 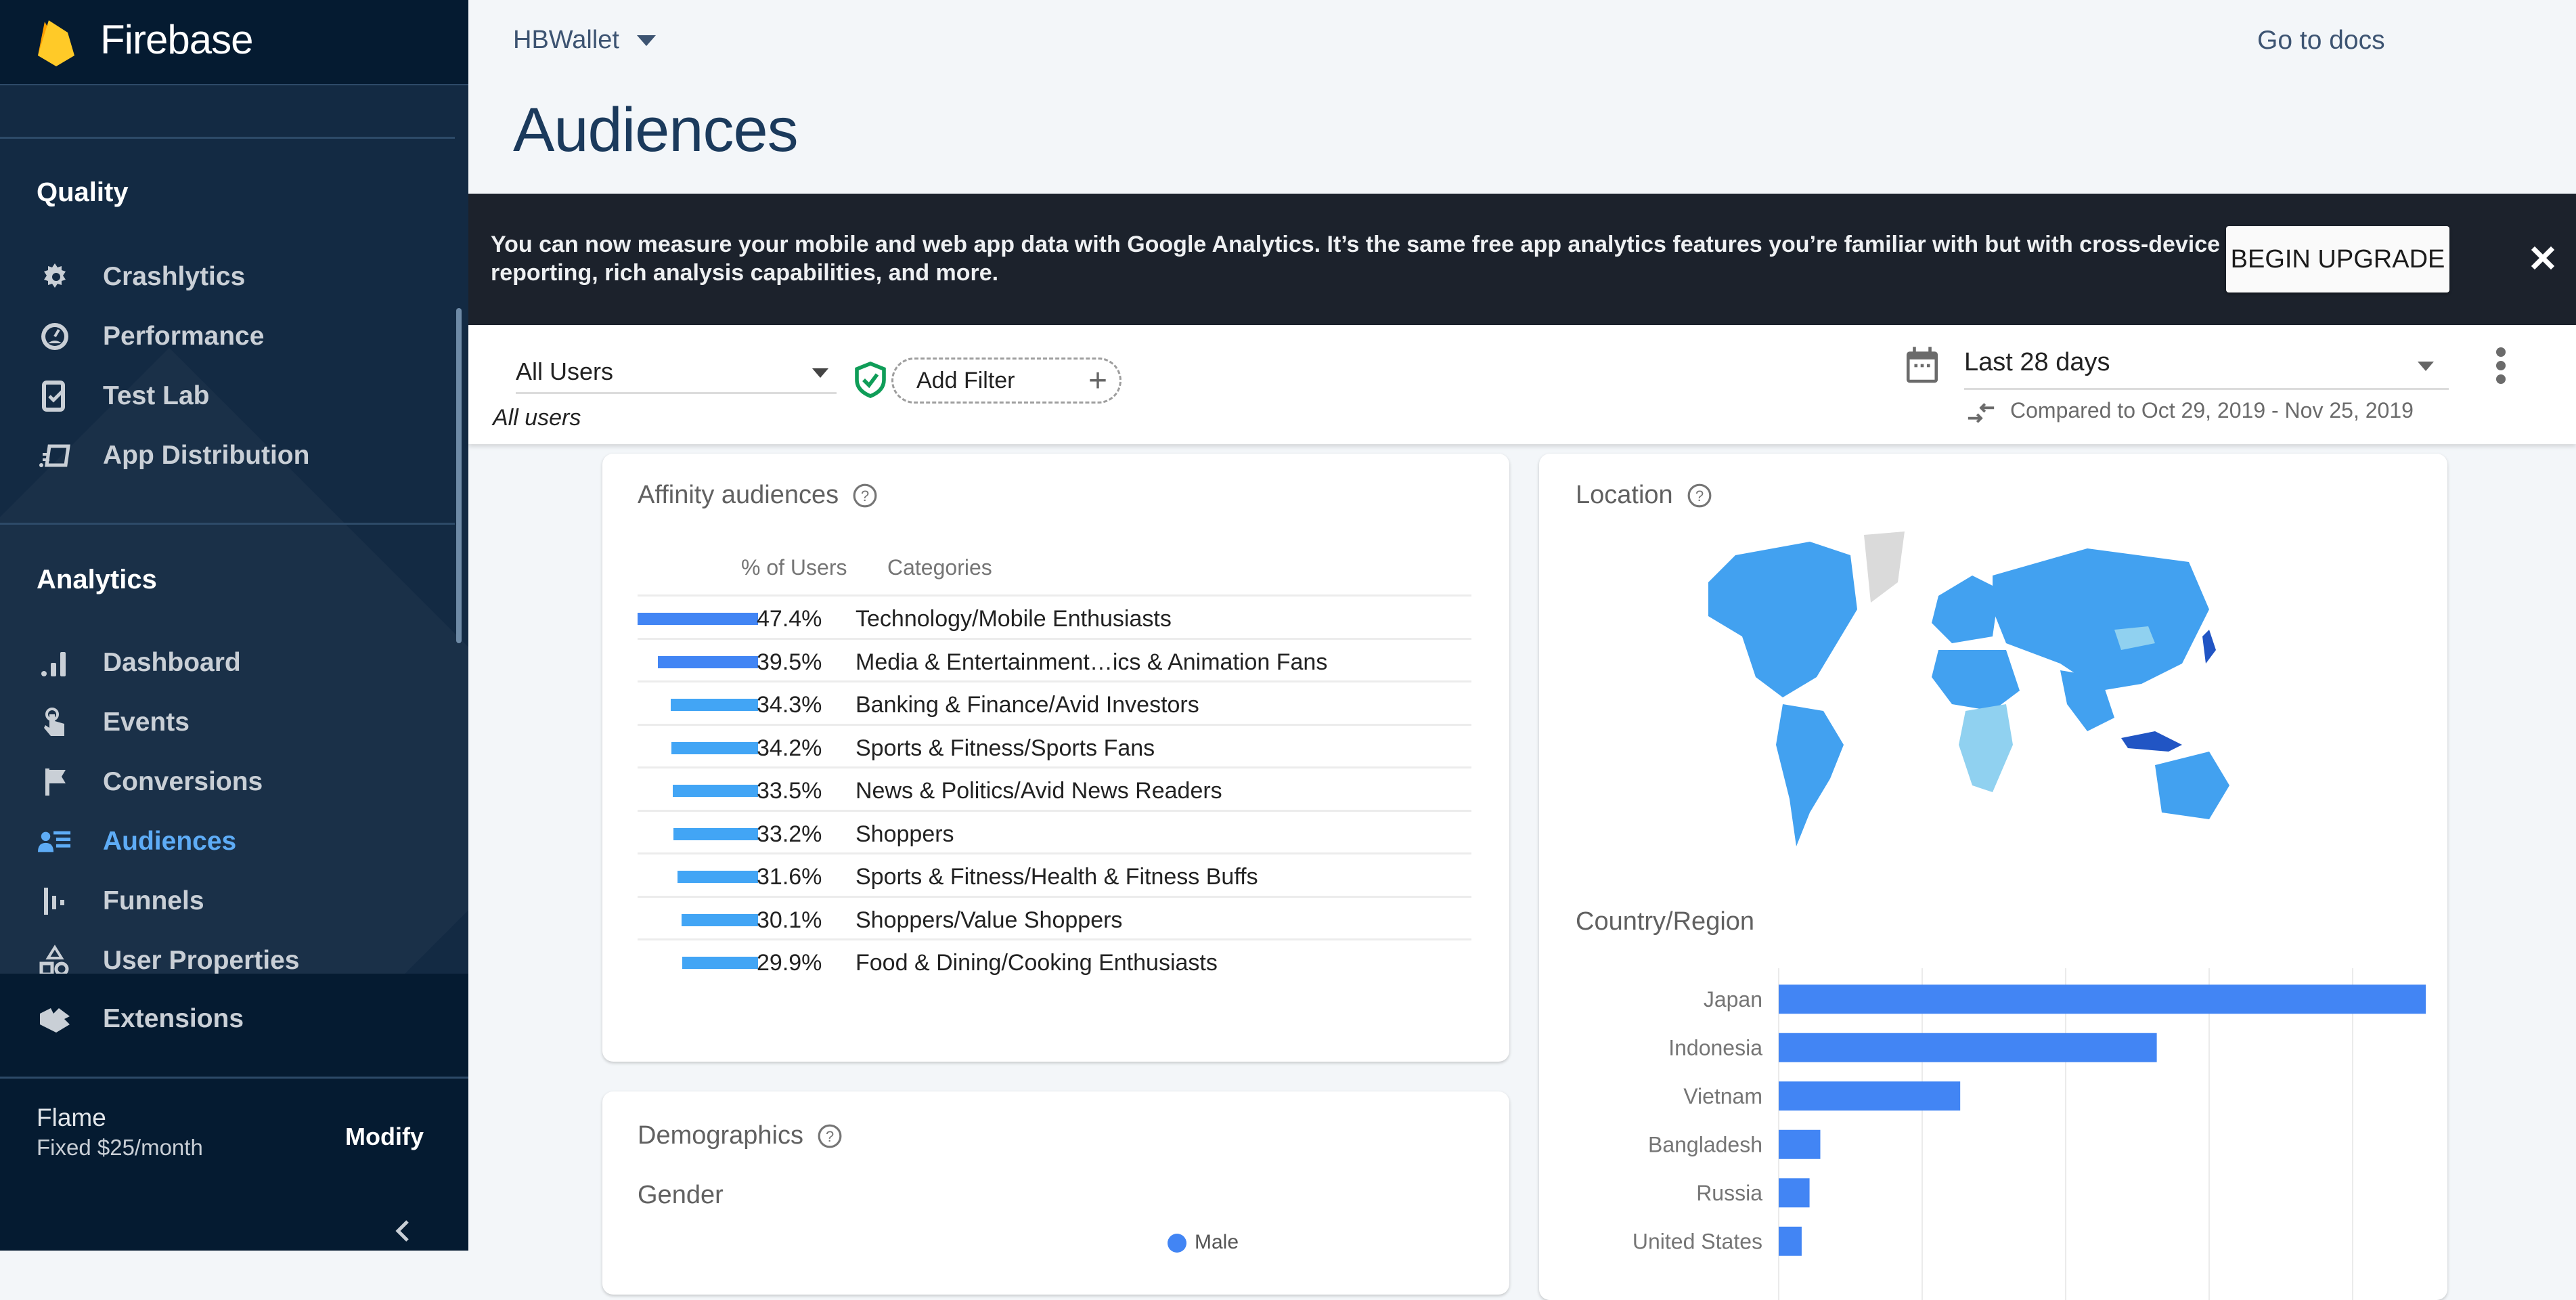 I want to click on sidebar-item-audiences: Audiences, so click(x=240, y=841).